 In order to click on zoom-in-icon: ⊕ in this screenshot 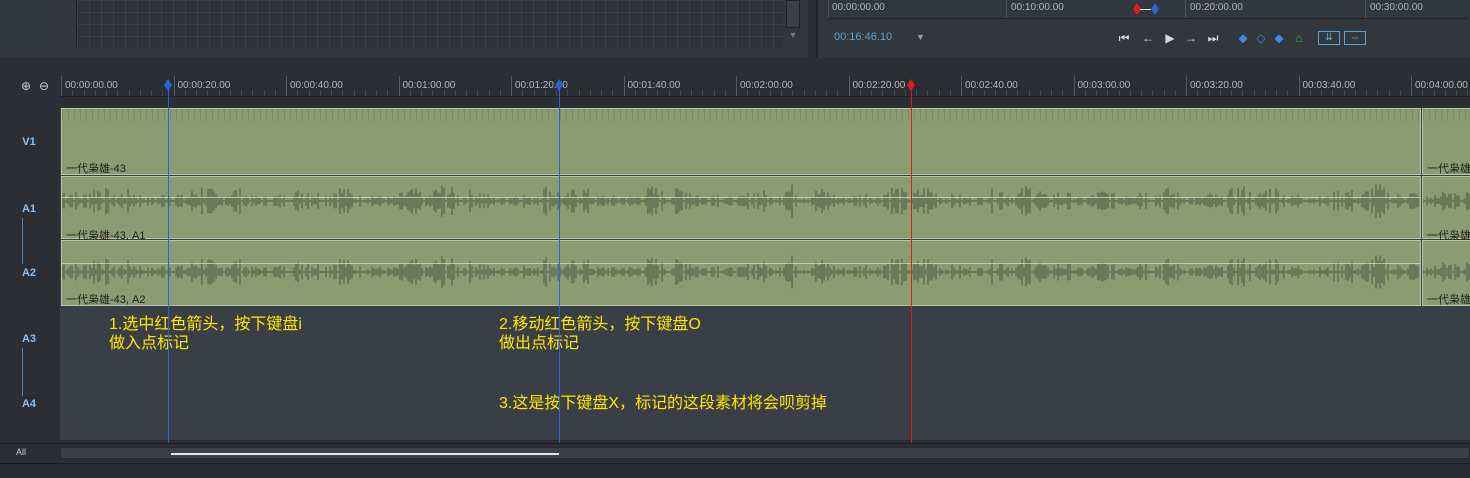, I will do `click(27, 86)`.